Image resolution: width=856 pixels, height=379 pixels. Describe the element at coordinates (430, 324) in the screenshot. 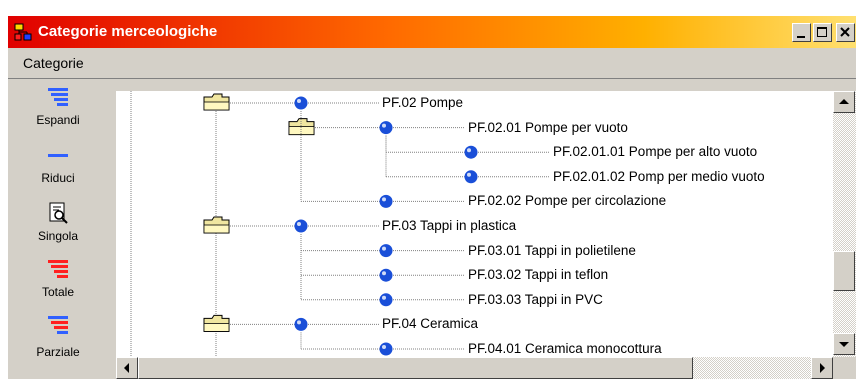

I see `tree-node-label: PF.04 Ceramica` at that location.